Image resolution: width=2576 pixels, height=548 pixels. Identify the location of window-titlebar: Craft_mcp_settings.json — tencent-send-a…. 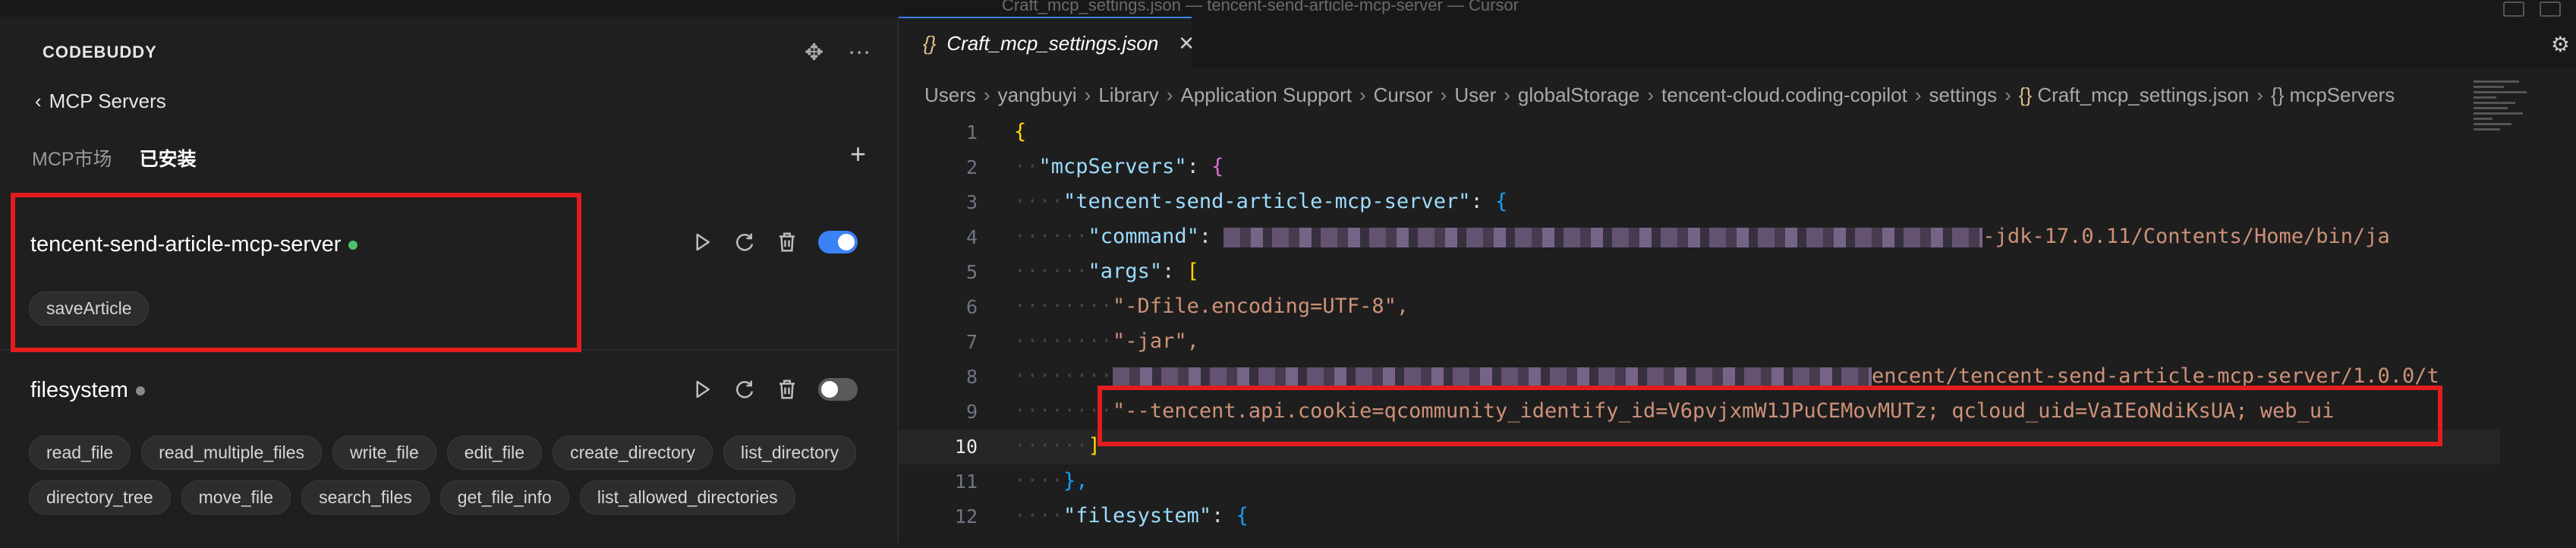
(1288, 8).